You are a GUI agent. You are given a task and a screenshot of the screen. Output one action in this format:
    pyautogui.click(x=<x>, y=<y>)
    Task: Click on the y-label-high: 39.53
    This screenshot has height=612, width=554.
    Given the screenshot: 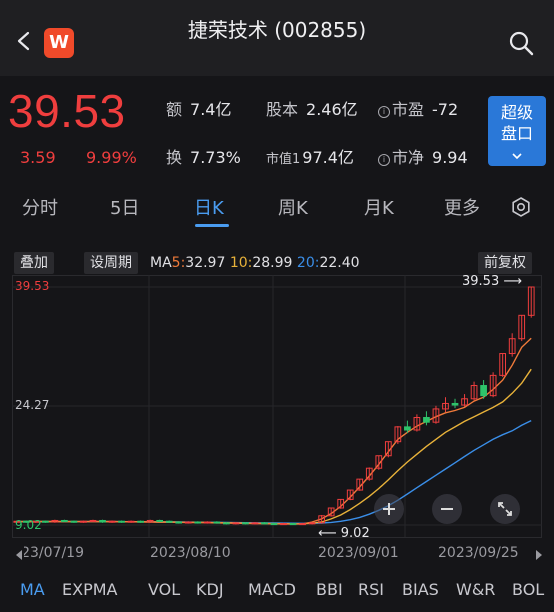 What is the action you would take?
    pyautogui.click(x=32, y=286)
    